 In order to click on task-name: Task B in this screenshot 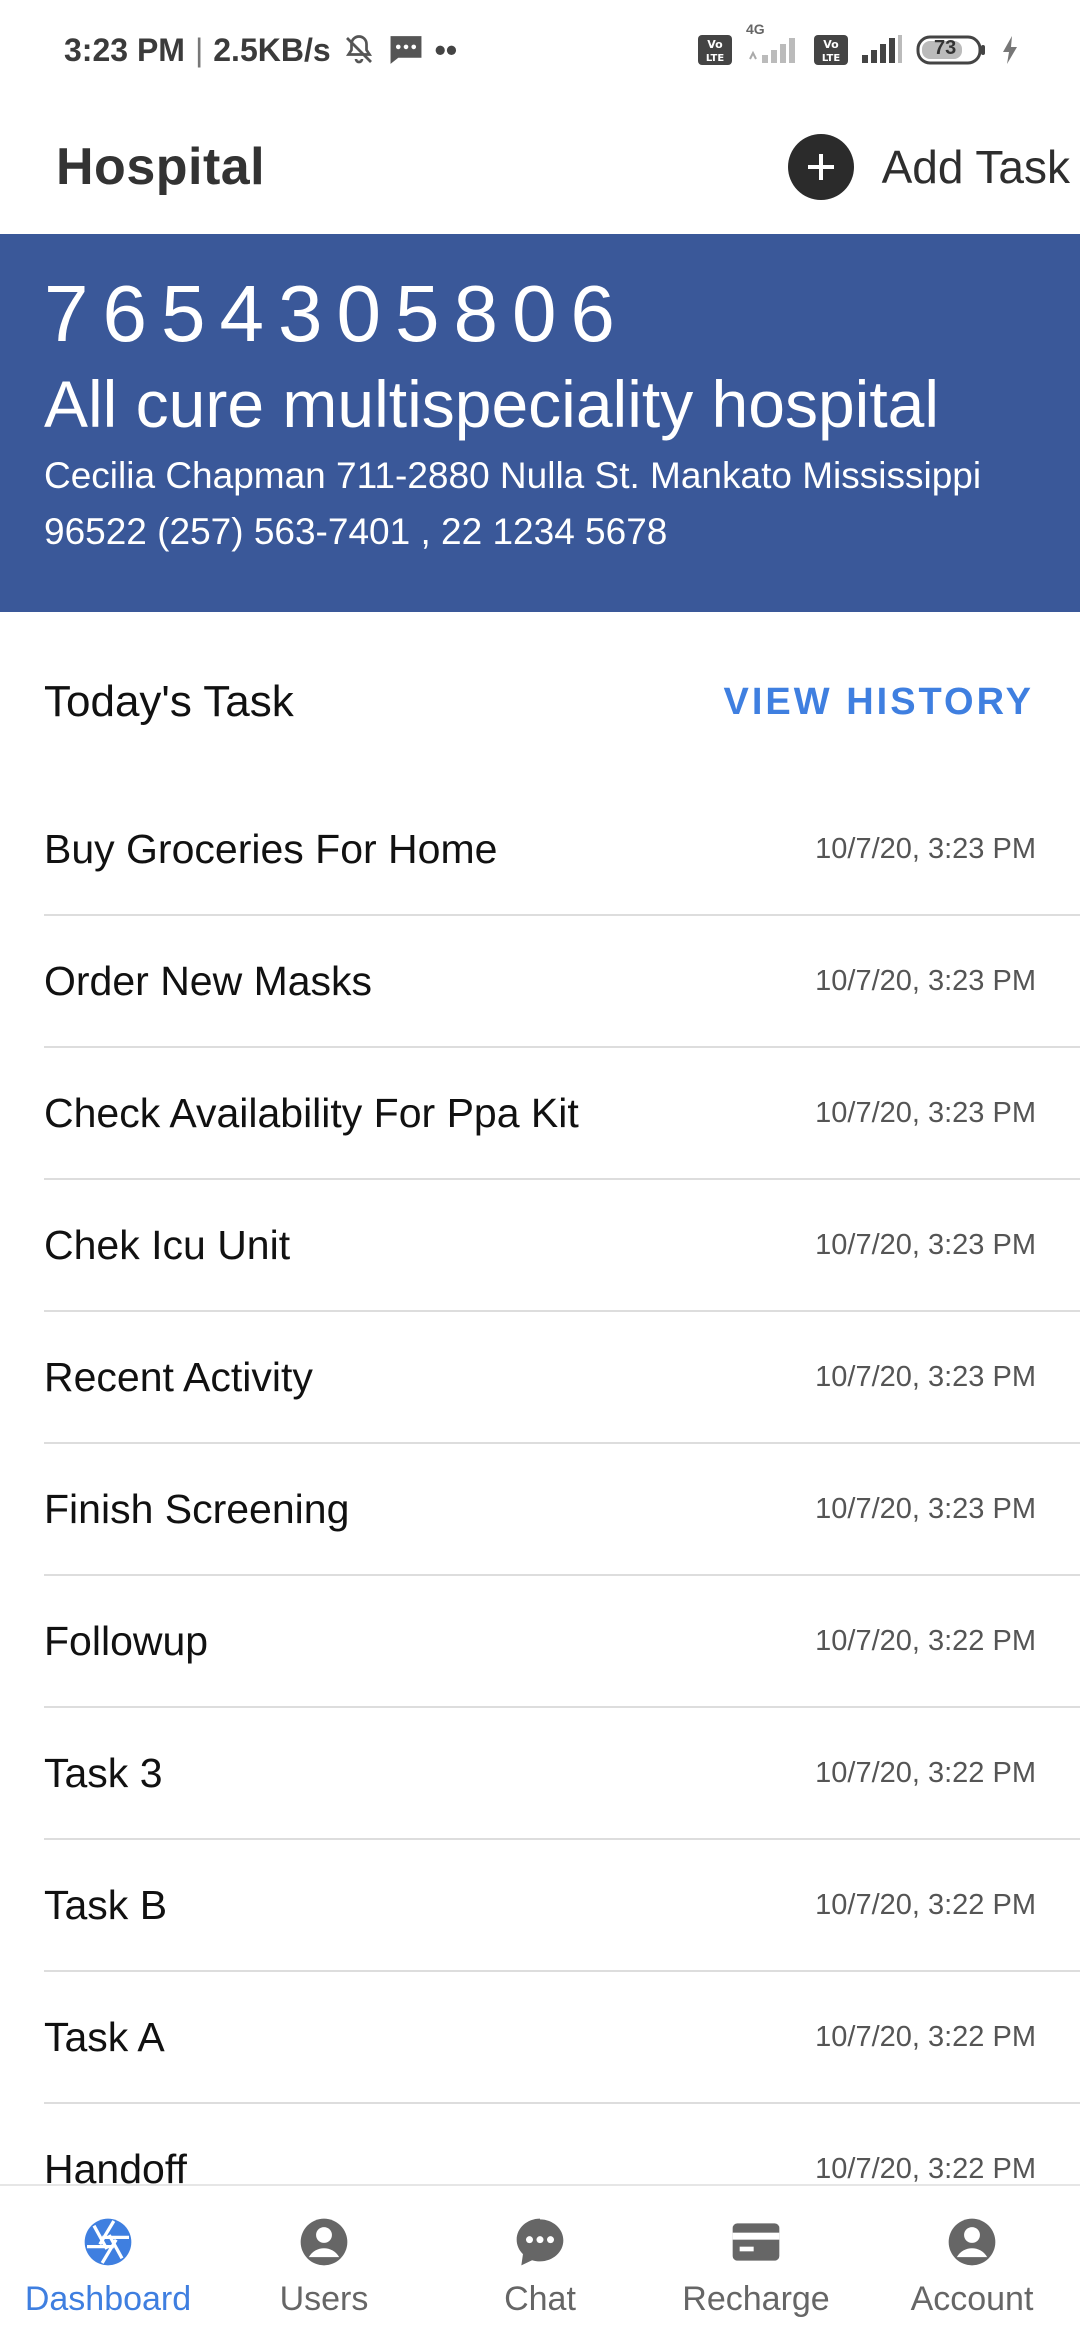, I will do `click(106, 1904)`.